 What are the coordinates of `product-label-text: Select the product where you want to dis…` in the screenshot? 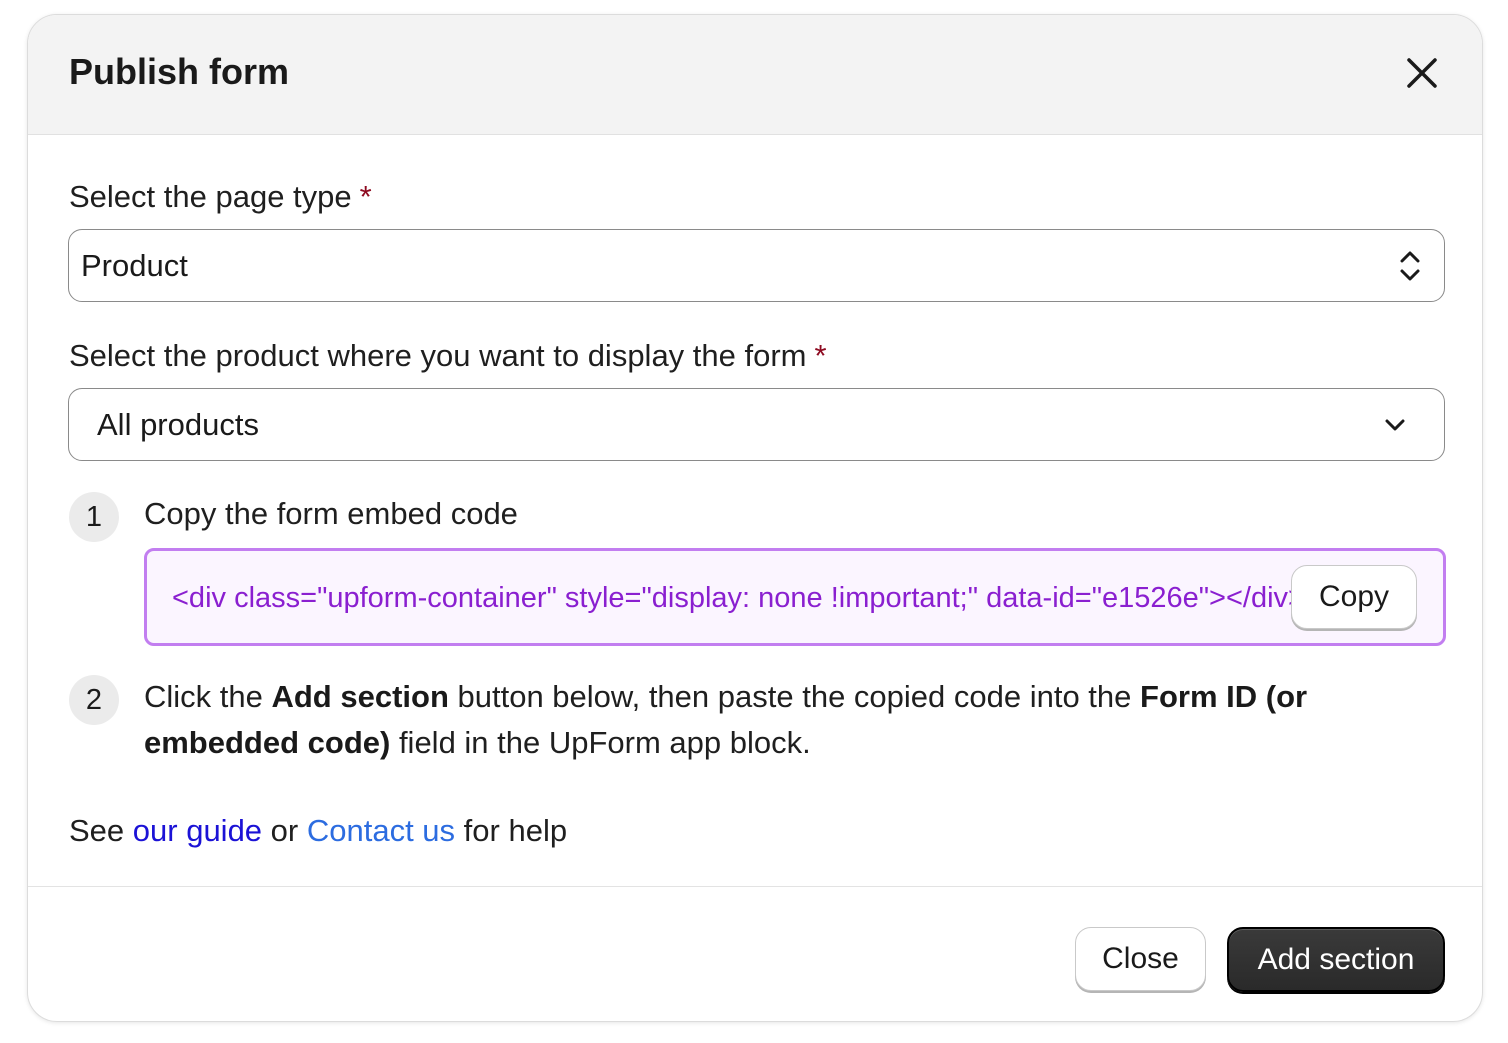 It's located at (438, 355).